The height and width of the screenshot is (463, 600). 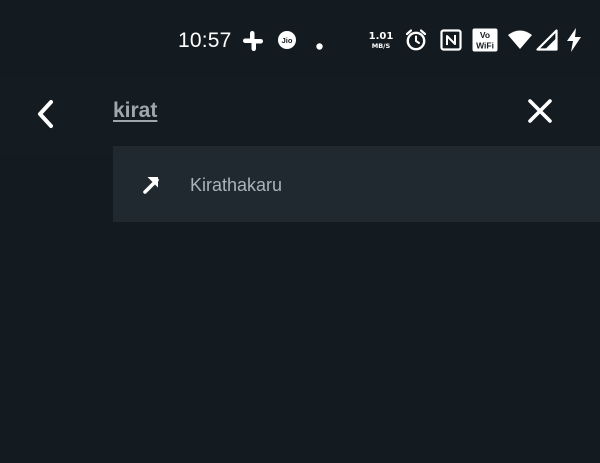 What do you see at coordinates (547, 40) in the screenshot?
I see `cell-signal-icon` at bounding box center [547, 40].